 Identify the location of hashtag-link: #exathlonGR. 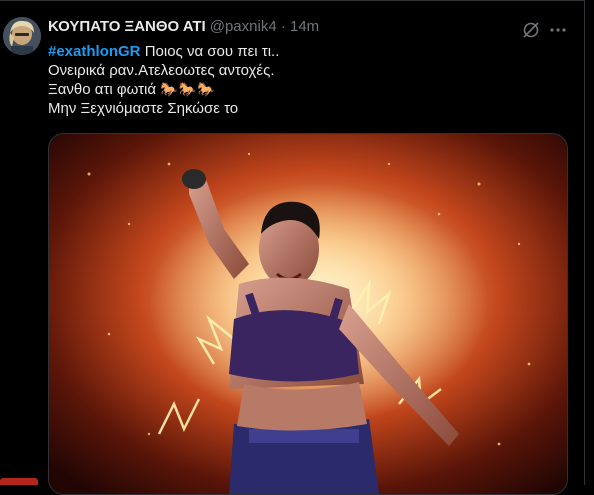
(94, 51).